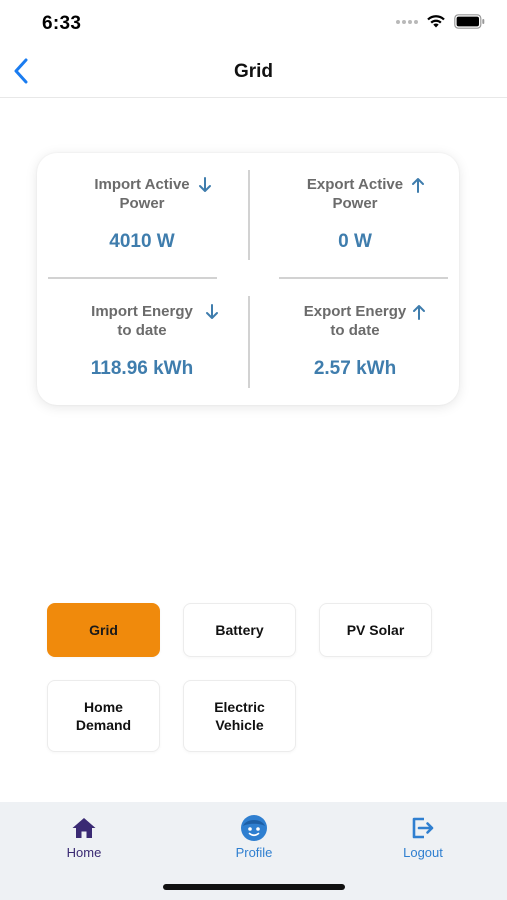 This screenshot has width=507, height=900. What do you see at coordinates (84, 828) in the screenshot?
I see `home-icon` at bounding box center [84, 828].